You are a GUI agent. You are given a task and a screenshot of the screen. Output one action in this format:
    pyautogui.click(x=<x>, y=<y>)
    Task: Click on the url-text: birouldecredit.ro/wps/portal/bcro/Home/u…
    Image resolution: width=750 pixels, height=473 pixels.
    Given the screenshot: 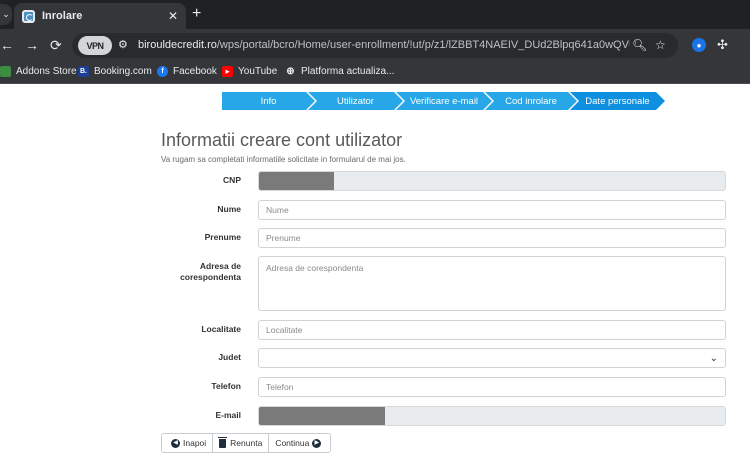 What is the action you would take?
    pyautogui.click(x=384, y=45)
    